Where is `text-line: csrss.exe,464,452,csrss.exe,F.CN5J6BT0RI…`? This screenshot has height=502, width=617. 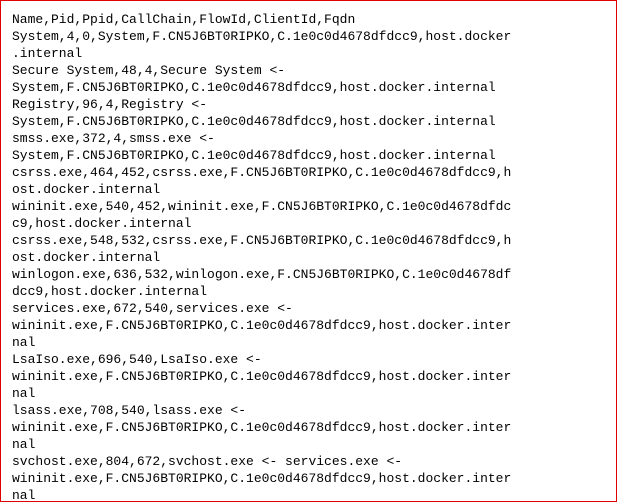 text-line: csrss.exe,464,452,csrss.exe,F.CN5J6BT0RI… is located at coordinates (262, 172).